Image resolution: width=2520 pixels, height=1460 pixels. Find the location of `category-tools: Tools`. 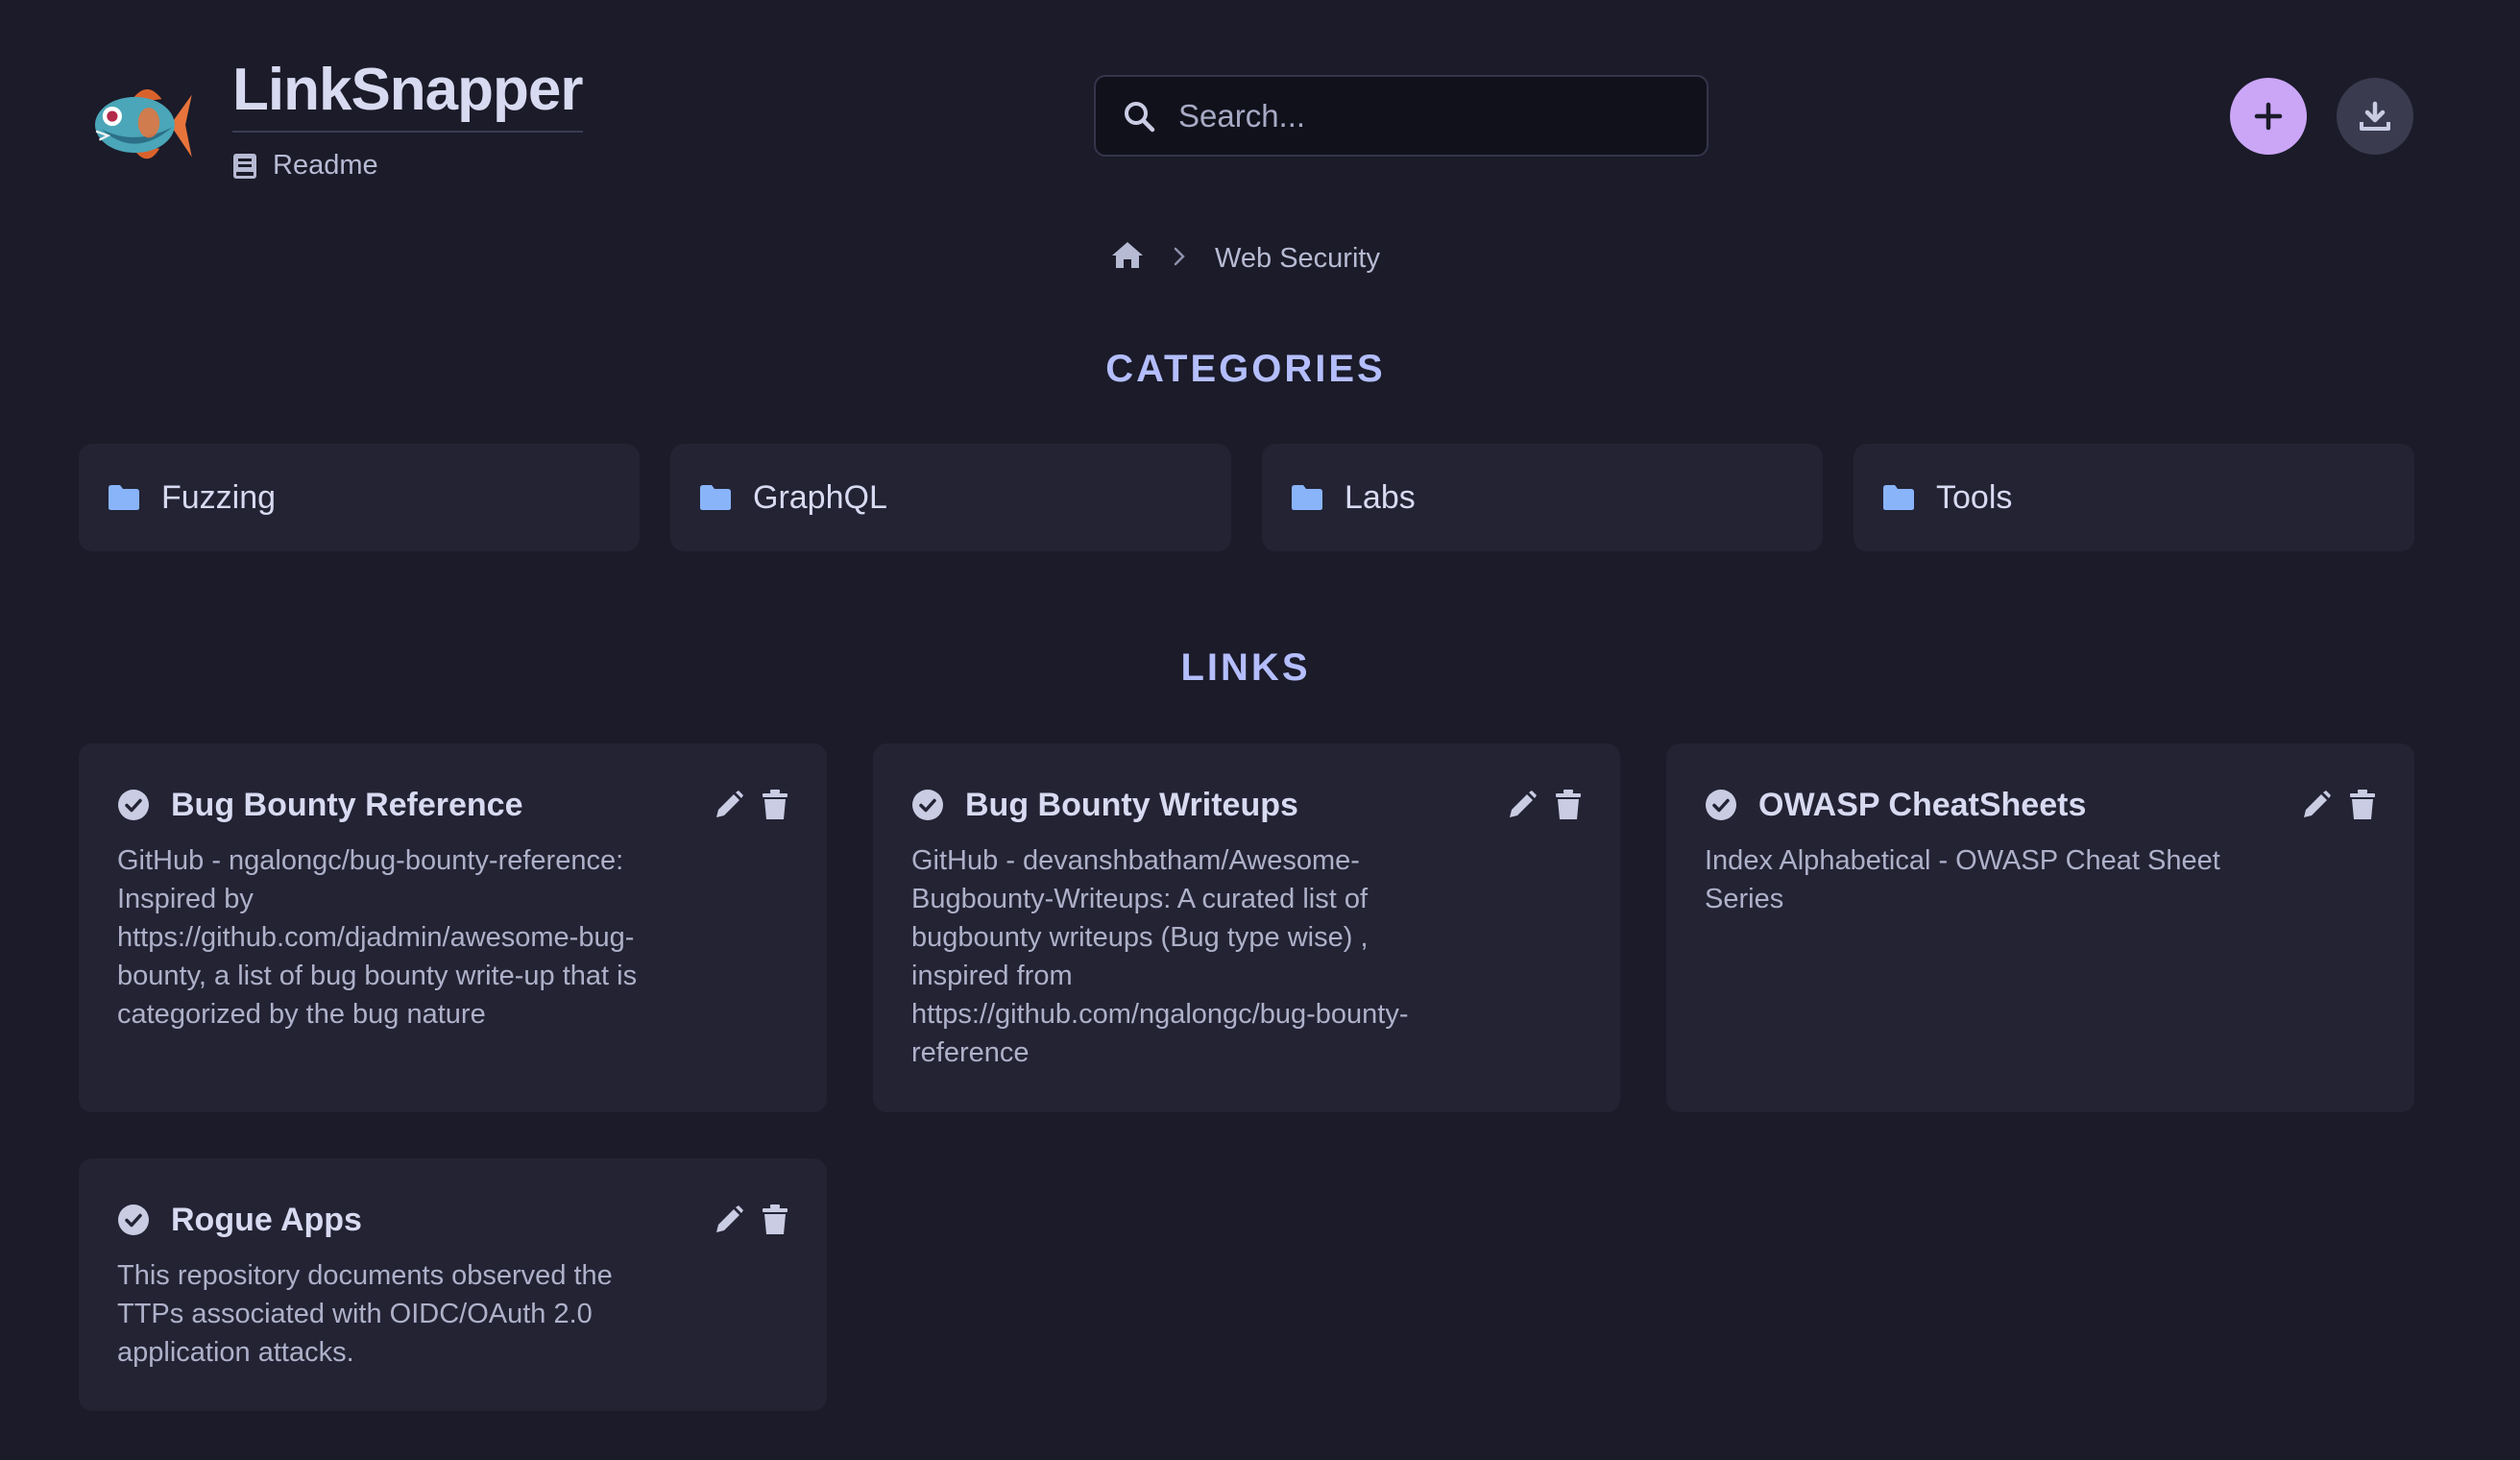

category-tools: Tools is located at coordinates (2134, 497).